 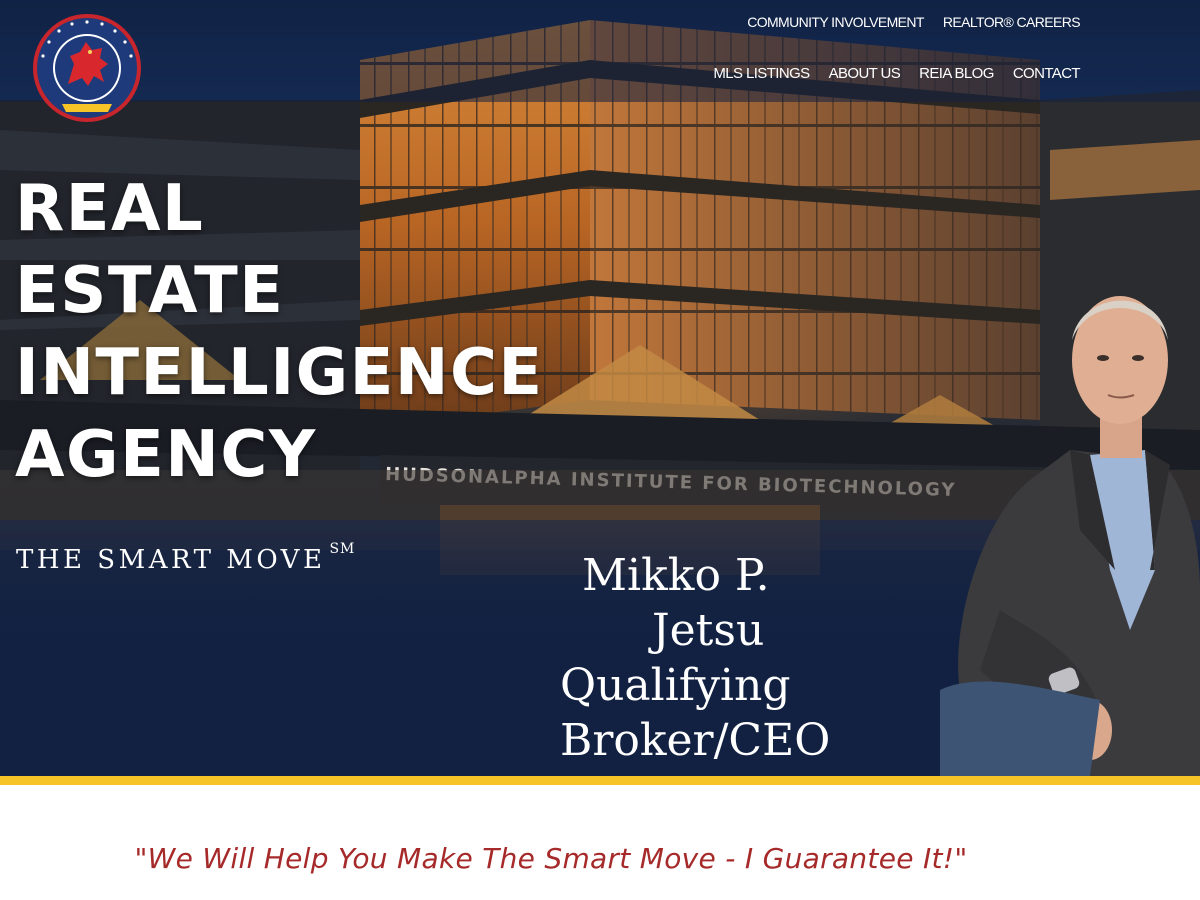 I want to click on headline-line: ESTATE, so click(x=150, y=291).